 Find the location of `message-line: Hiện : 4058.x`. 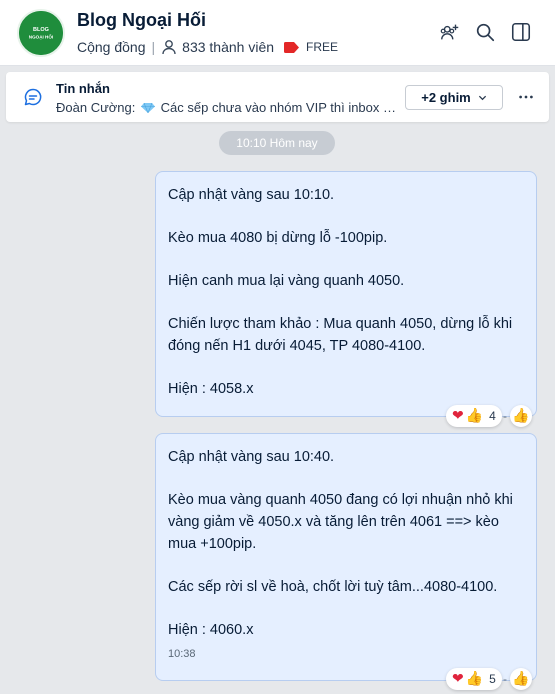

message-line: Hiện : 4058.x is located at coordinates (211, 389).